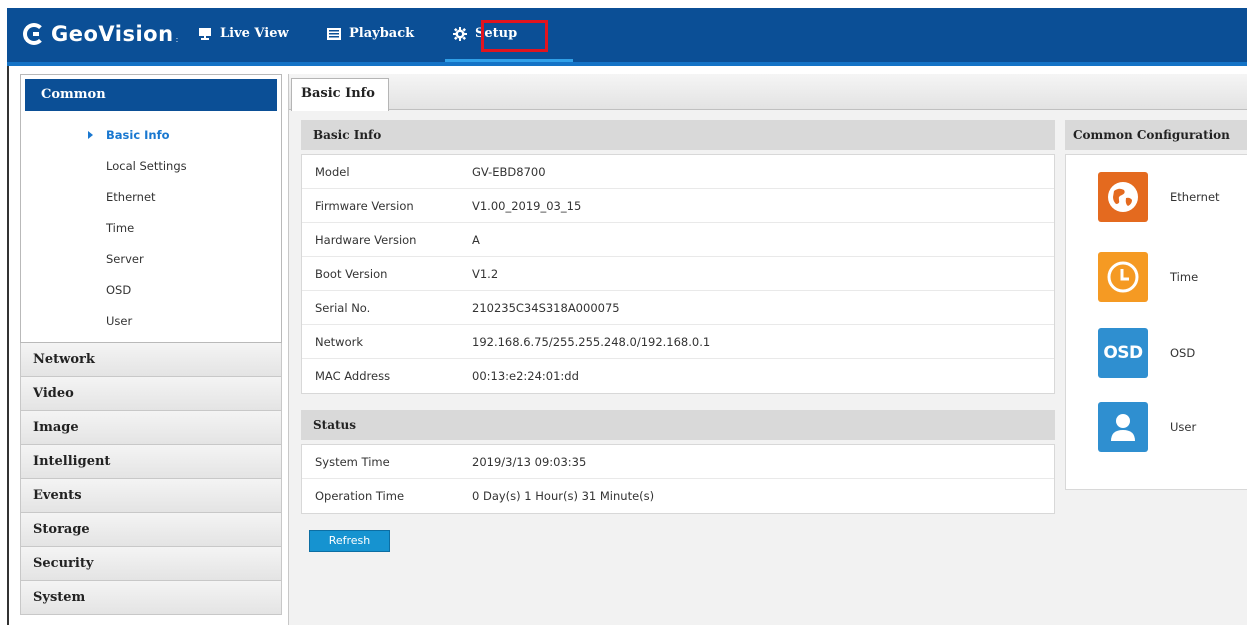  I want to click on osd-icon: OSD, so click(1123, 353).